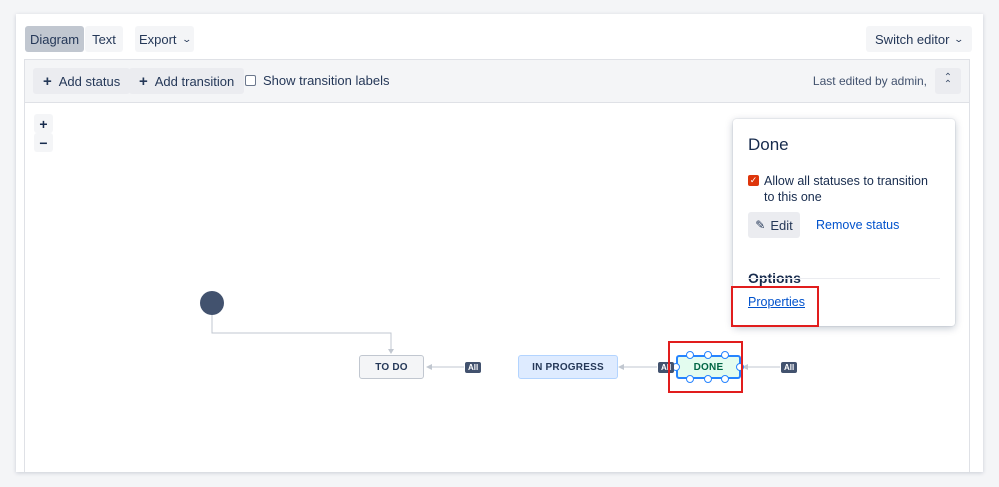 Image resolution: width=999 pixels, height=487 pixels. Describe the element at coordinates (912, 39) in the screenshot. I see `switch-editor-label: Switch editor` at that location.